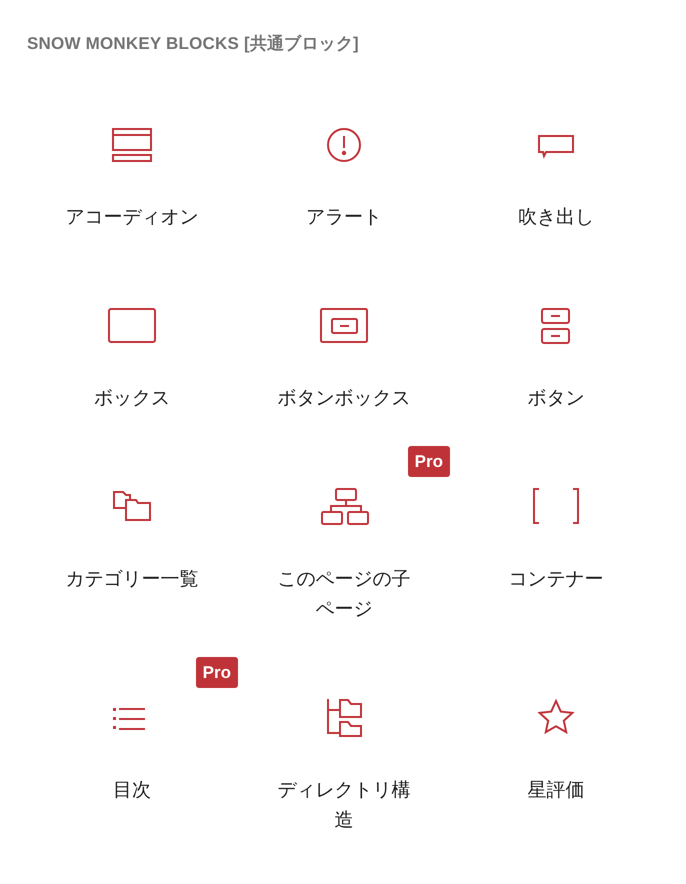  I want to click on block-label: ディレクトリ構造, so click(344, 806).